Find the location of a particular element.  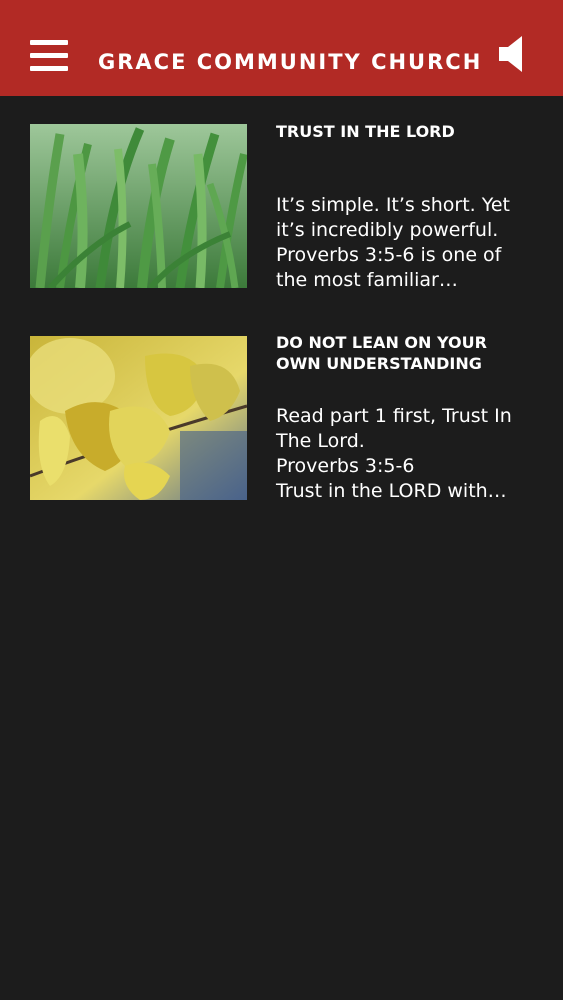

speaker-icon is located at coordinates (510, 54).